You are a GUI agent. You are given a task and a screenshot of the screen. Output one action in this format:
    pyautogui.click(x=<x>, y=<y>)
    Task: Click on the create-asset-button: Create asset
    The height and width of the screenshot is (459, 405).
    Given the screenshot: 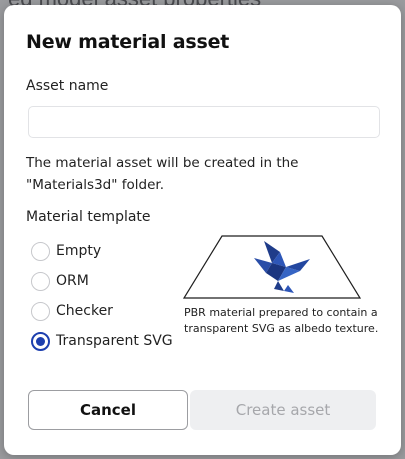 What is the action you would take?
    pyautogui.click(x=283, y=410)
    